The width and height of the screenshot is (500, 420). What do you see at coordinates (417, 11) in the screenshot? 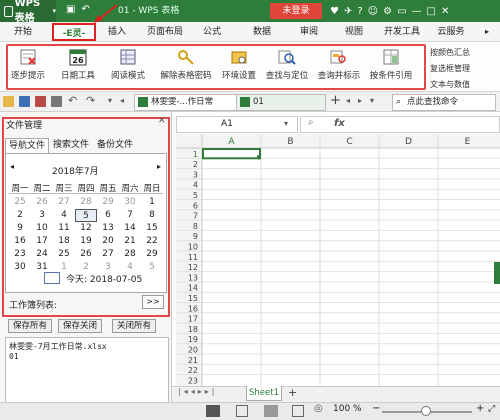
I see `minimize-icon: —` at bounding box center [417, 11].